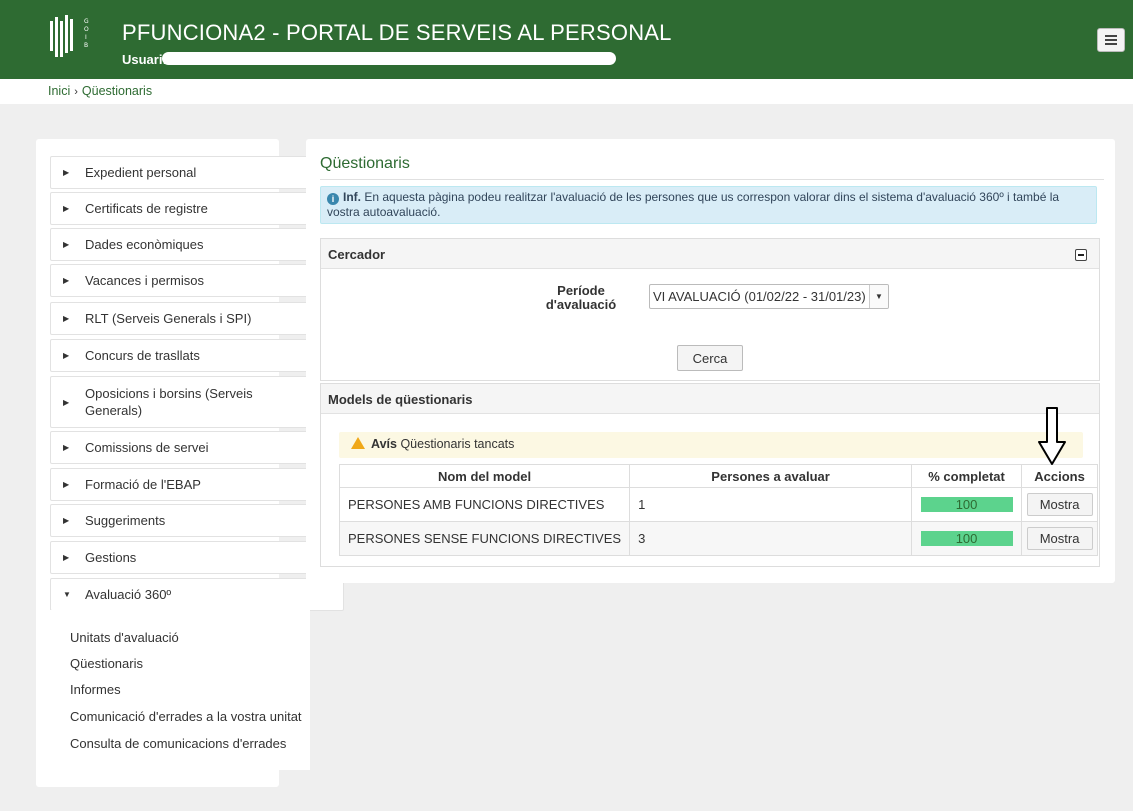 The image size is (1133, 811). What do you see at coordinates (384, 444) in the screenshot?
I see `warning-prefix: Avís` at bounding box center [384, 444].